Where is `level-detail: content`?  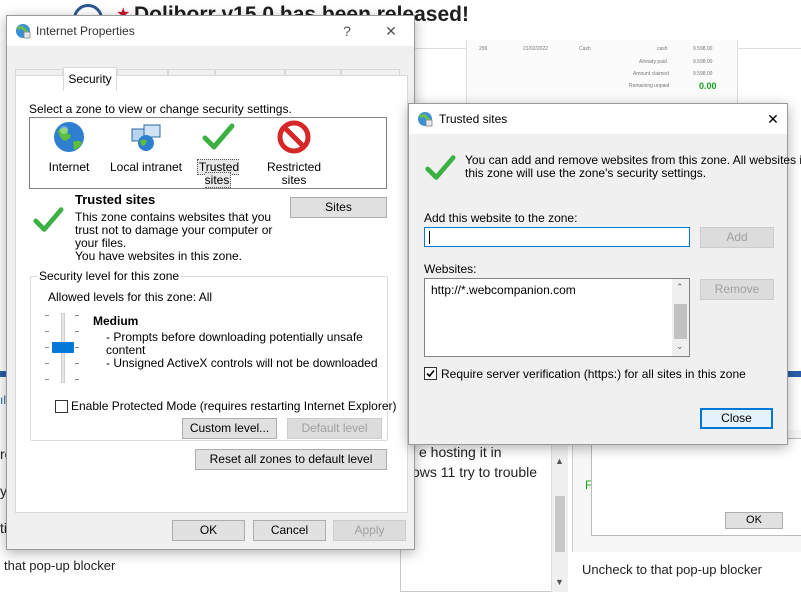 level-detail: content is located at coordinates (126, 350).